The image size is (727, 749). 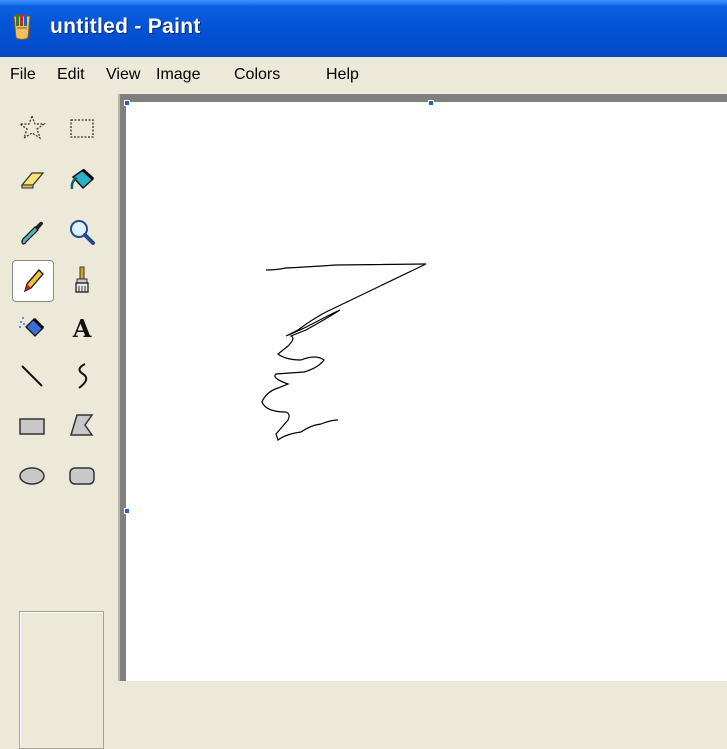 I want to click on window-title: untitled - Paint, so click(x=125, y=26).